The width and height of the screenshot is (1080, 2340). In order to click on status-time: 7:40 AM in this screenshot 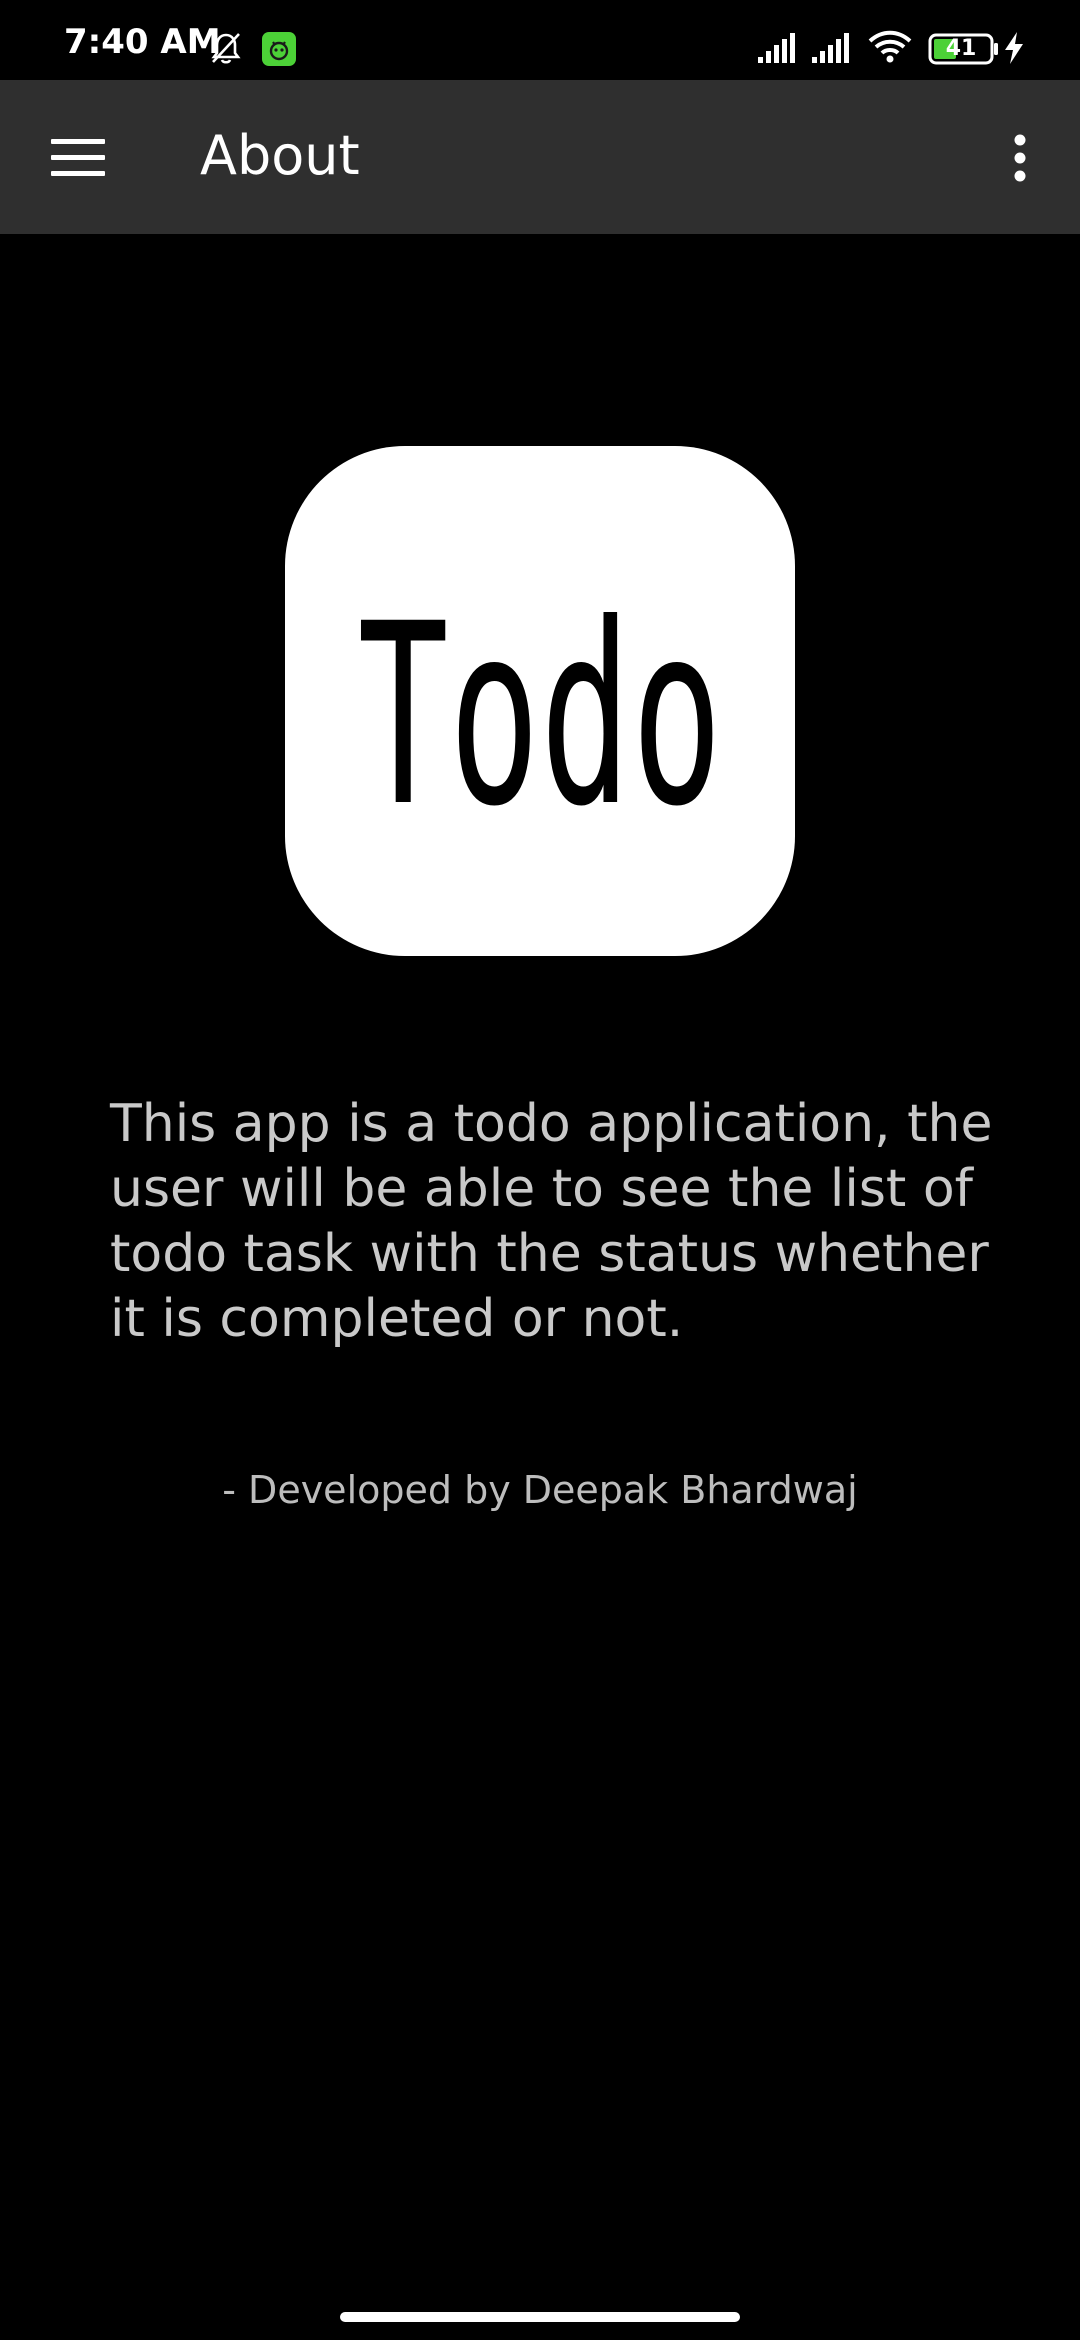, I will do `click(142, 42)`.